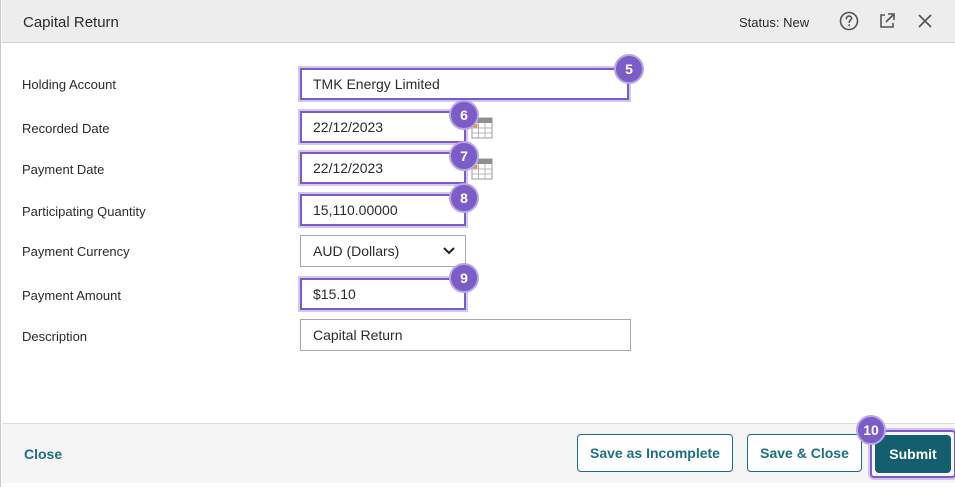 Image resolution: width=955 pixels, height=487 pixels. What do you see at coordinates (925, 21) in the screenshot?
I see `close-icon` at bounding box center [925, 21].